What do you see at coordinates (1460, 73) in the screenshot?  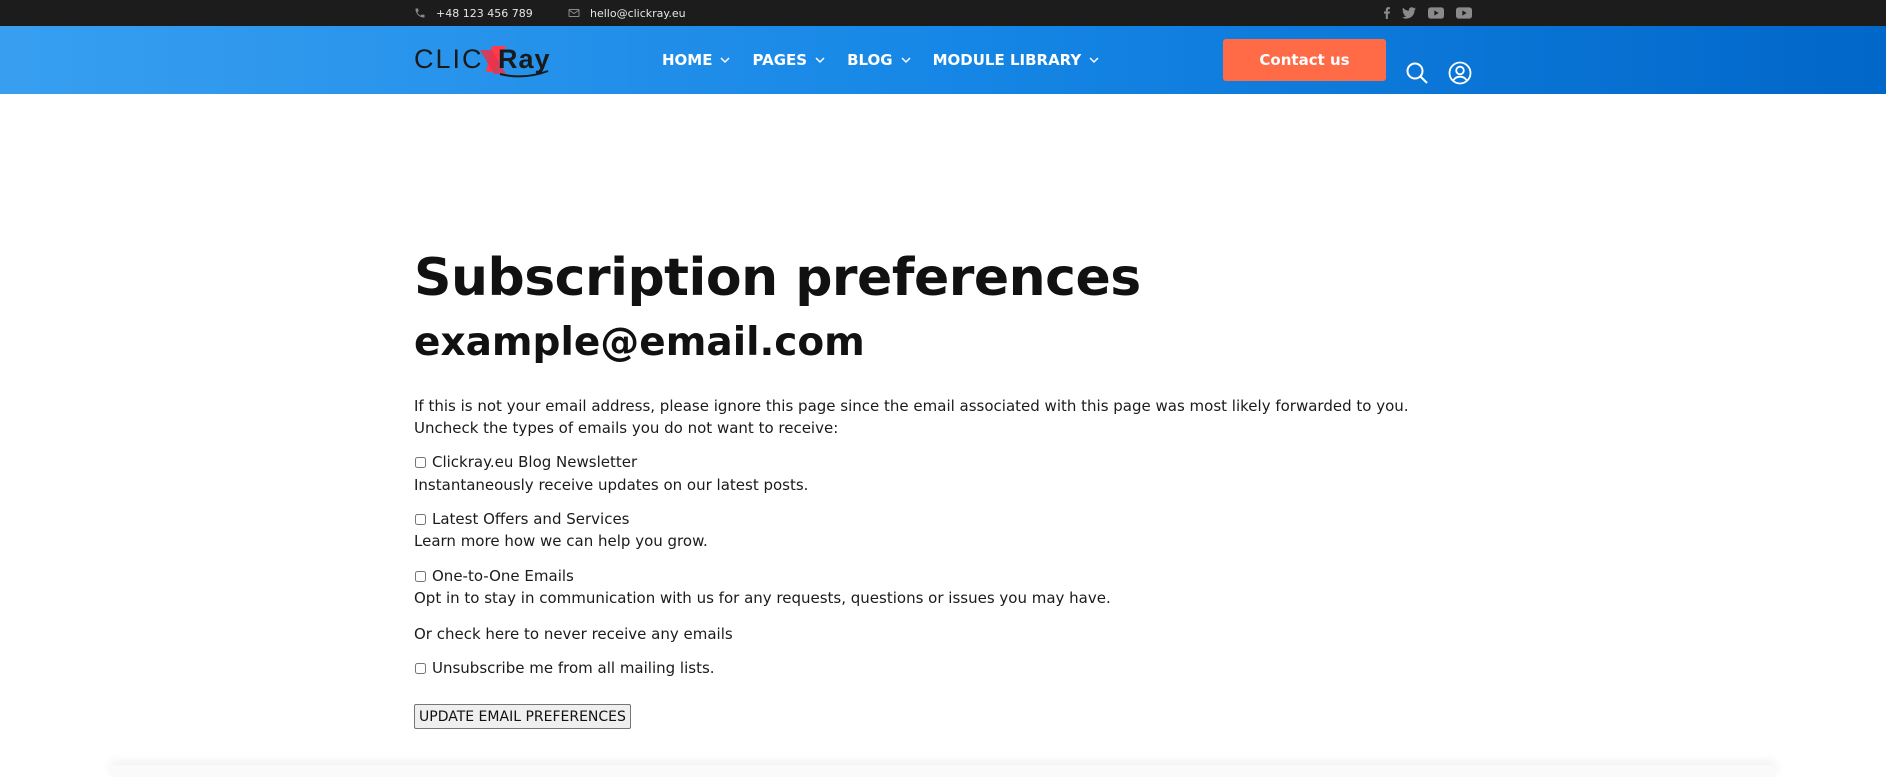 I see `user-account-icon` at bounding box center [1460, 73].